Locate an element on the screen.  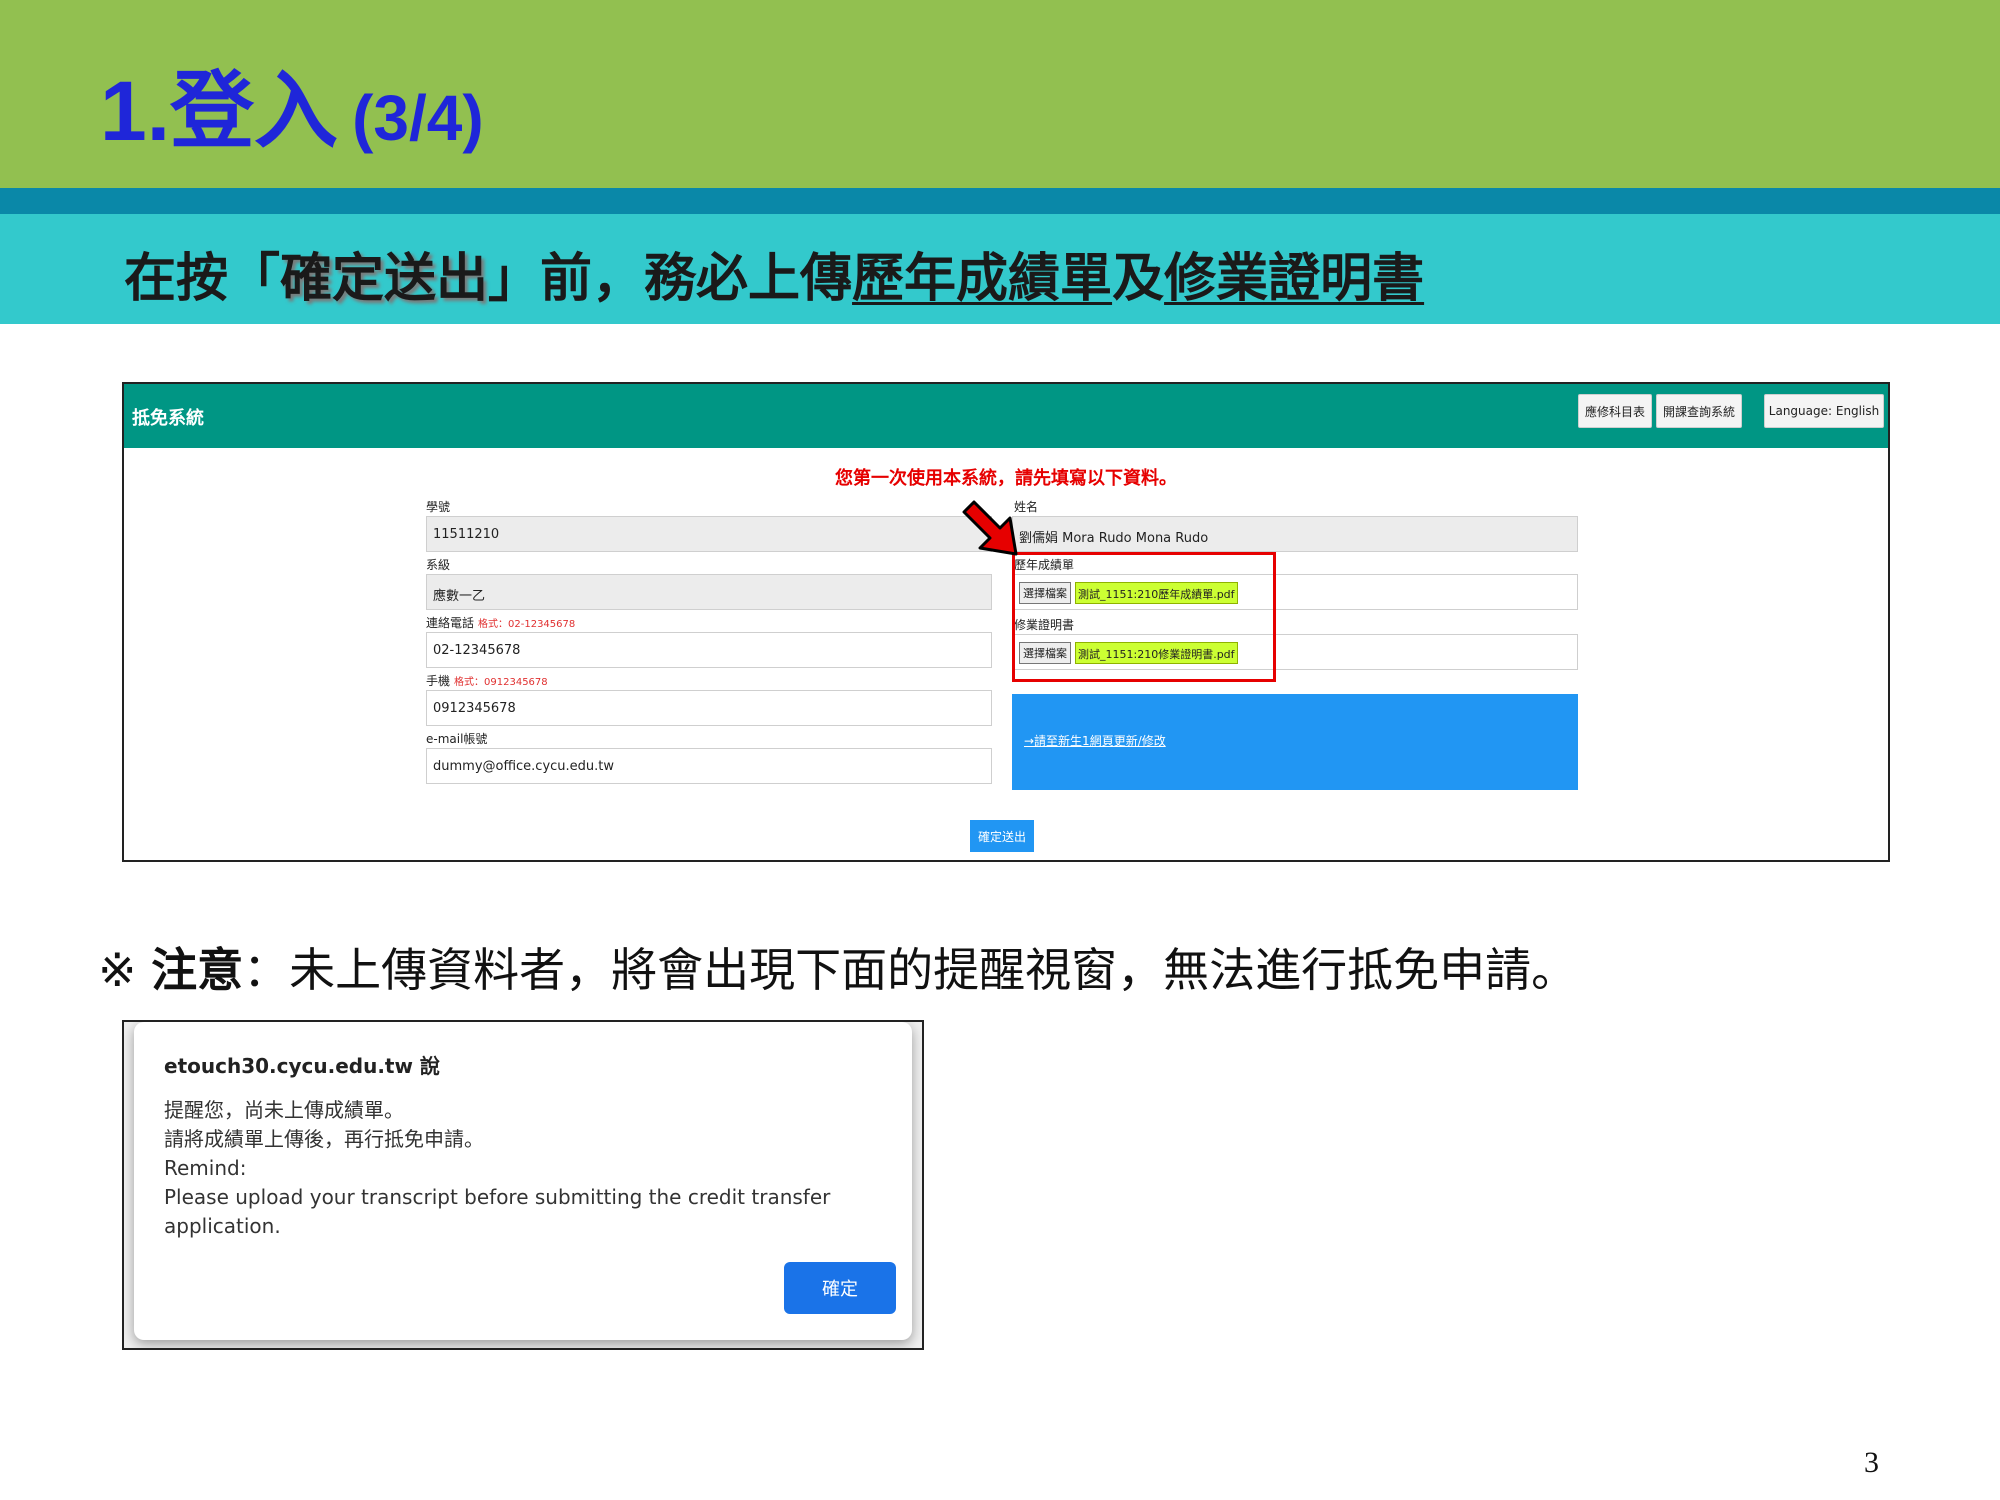
student-id-label: 學號 is located at coordinates (438, 507).